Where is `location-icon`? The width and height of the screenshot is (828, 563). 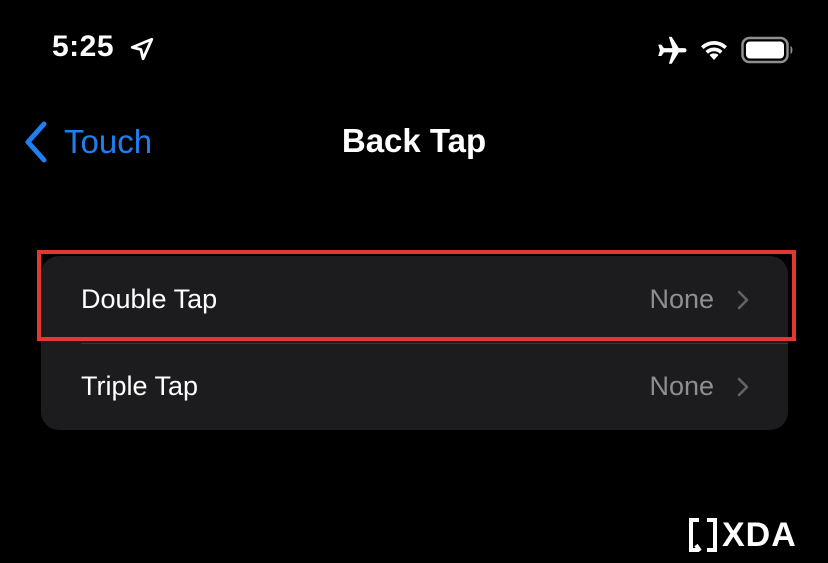
location-icon is located at coordinates (142, 49).